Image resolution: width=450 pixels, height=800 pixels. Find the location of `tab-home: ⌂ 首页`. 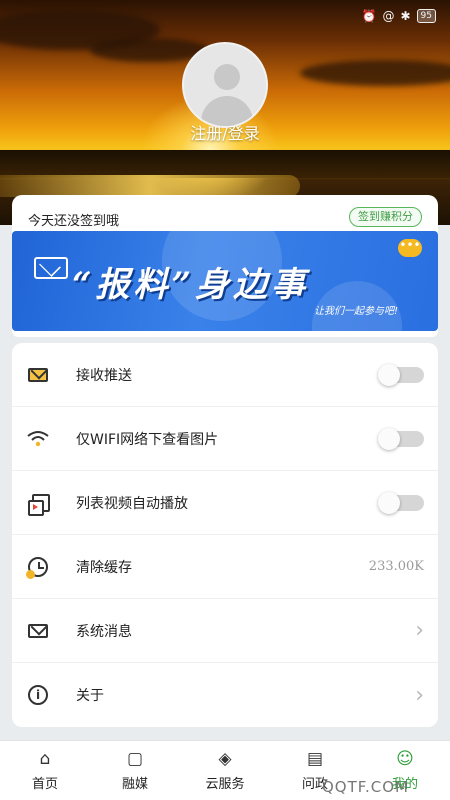

tab-home: ⌂ 首页 is located at coordinates (45, 770).